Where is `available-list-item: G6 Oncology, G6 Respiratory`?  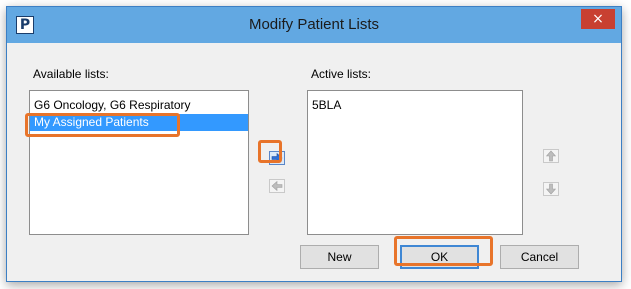
available-list-item: G6 Oncology, G6 Respiratory is located at coordinates (139, 105).